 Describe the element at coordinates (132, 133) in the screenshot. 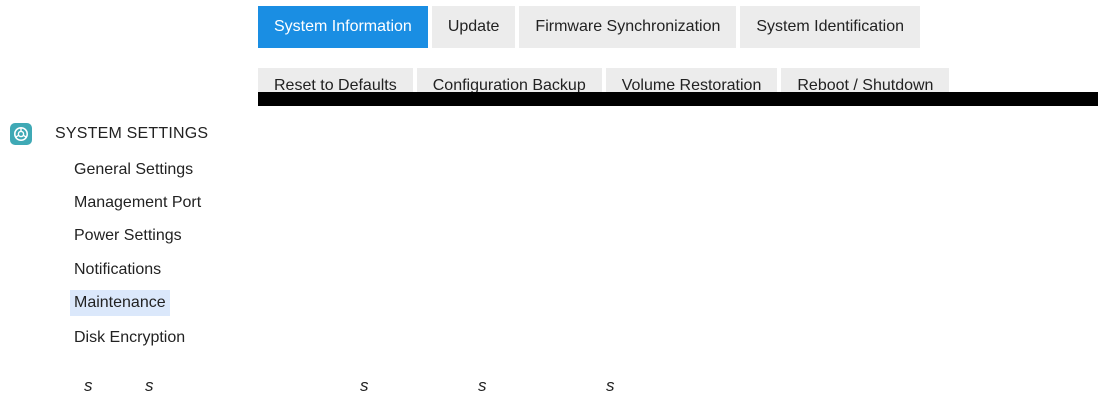

I see `section-title: SYSTEM SETTINGS` at that location.